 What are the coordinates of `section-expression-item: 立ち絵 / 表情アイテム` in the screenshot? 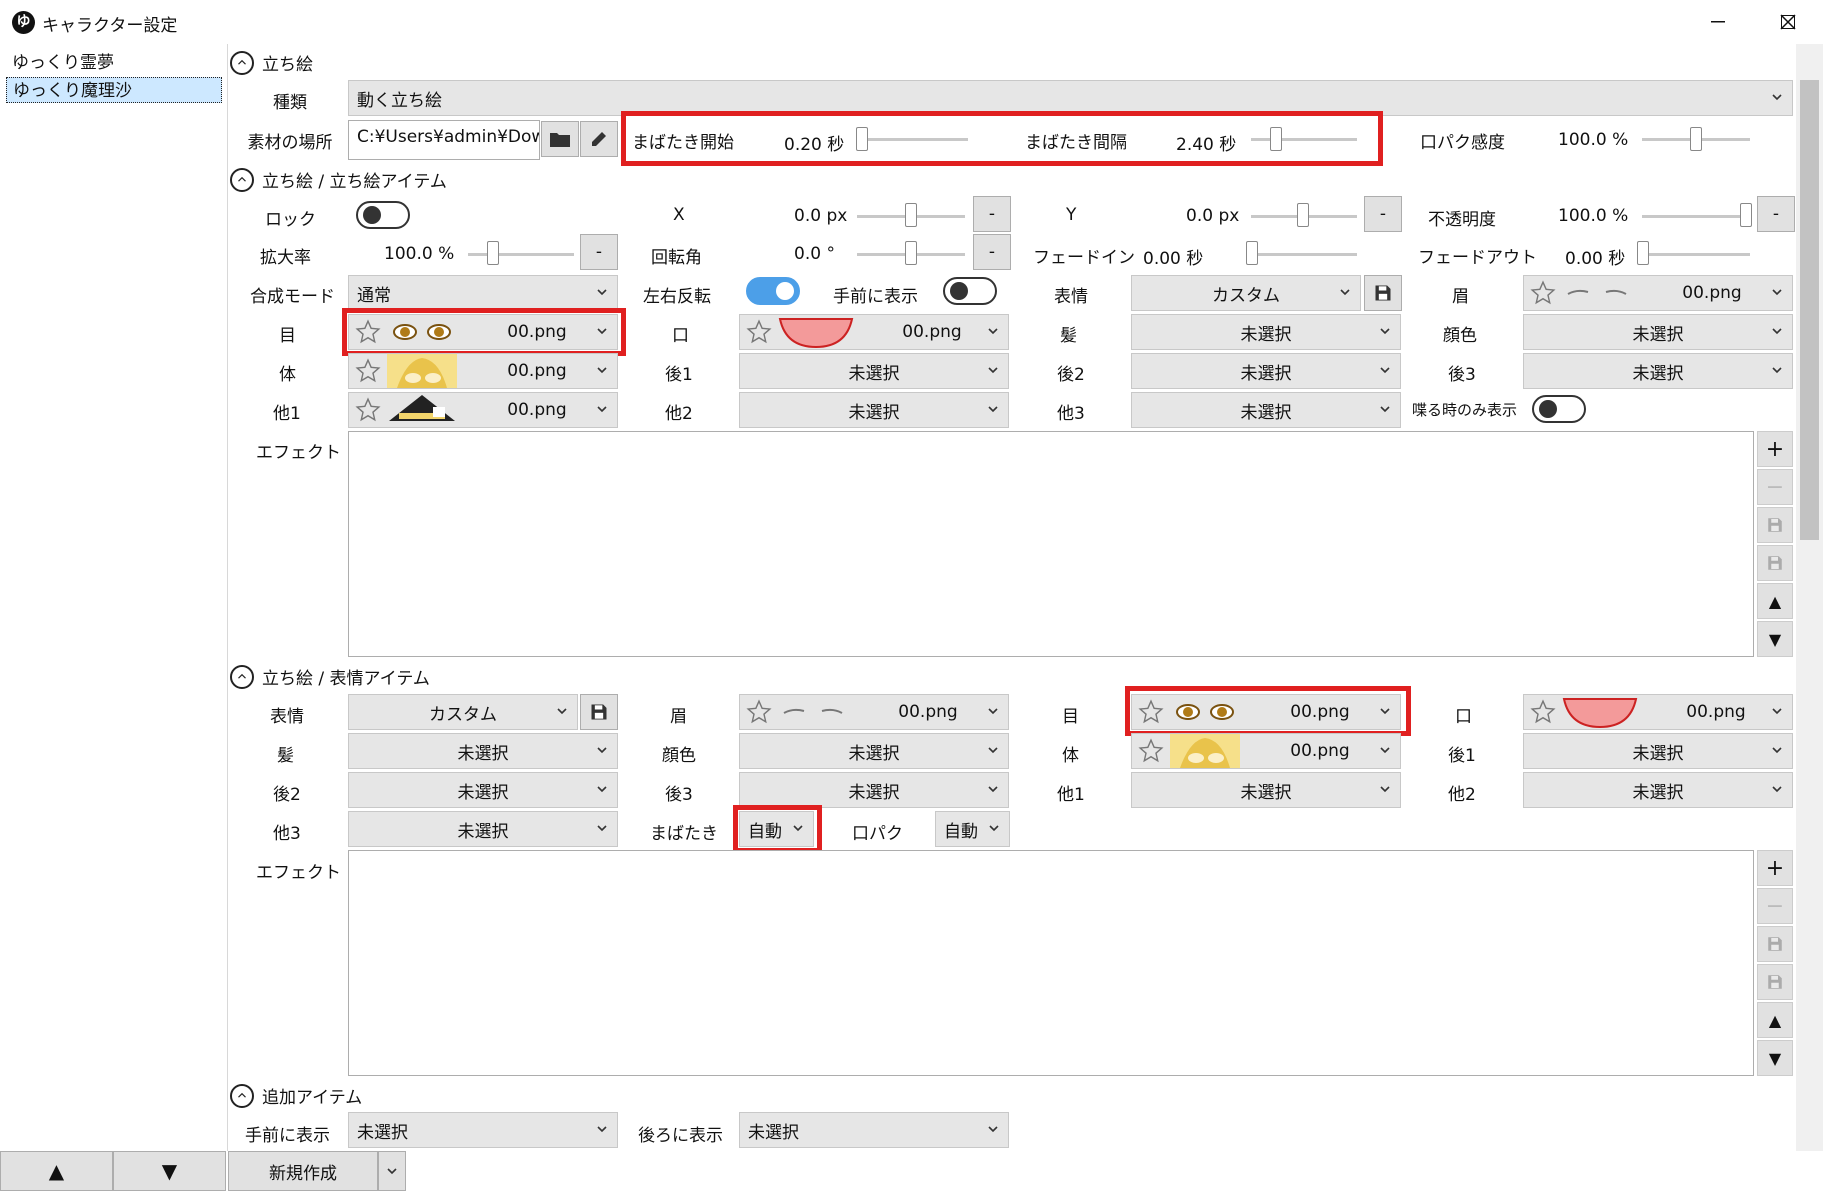 It's located at (330, 676).